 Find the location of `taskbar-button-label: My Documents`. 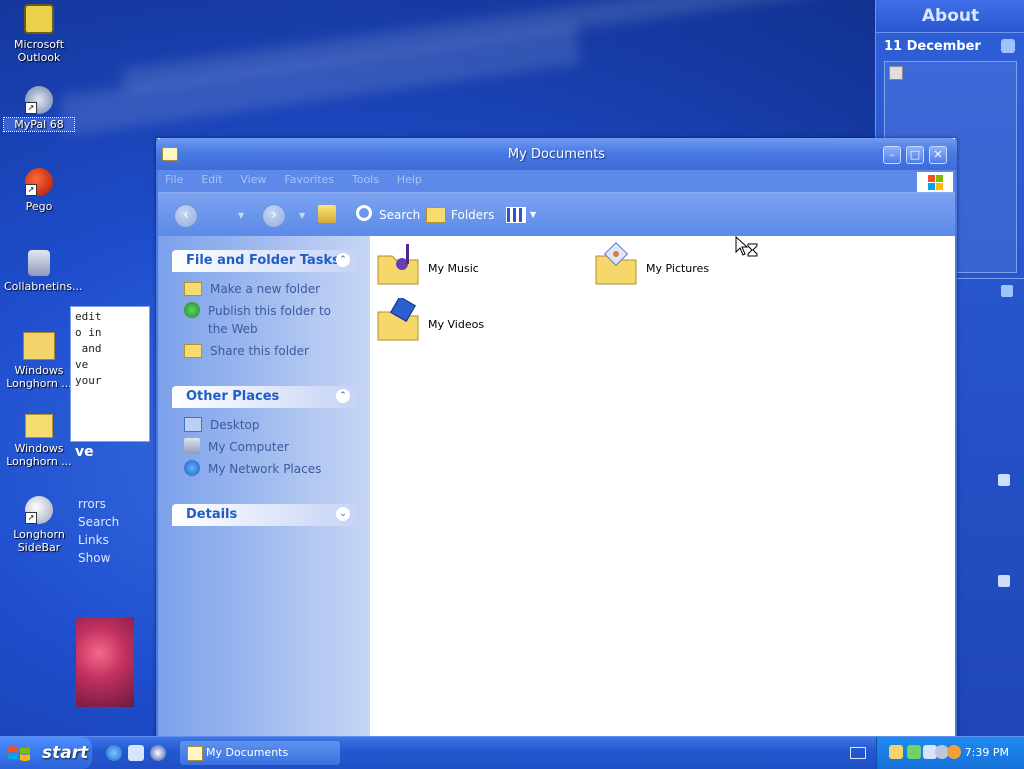

taskbar-button-label: My Documents is located at coordinates (247, 752).